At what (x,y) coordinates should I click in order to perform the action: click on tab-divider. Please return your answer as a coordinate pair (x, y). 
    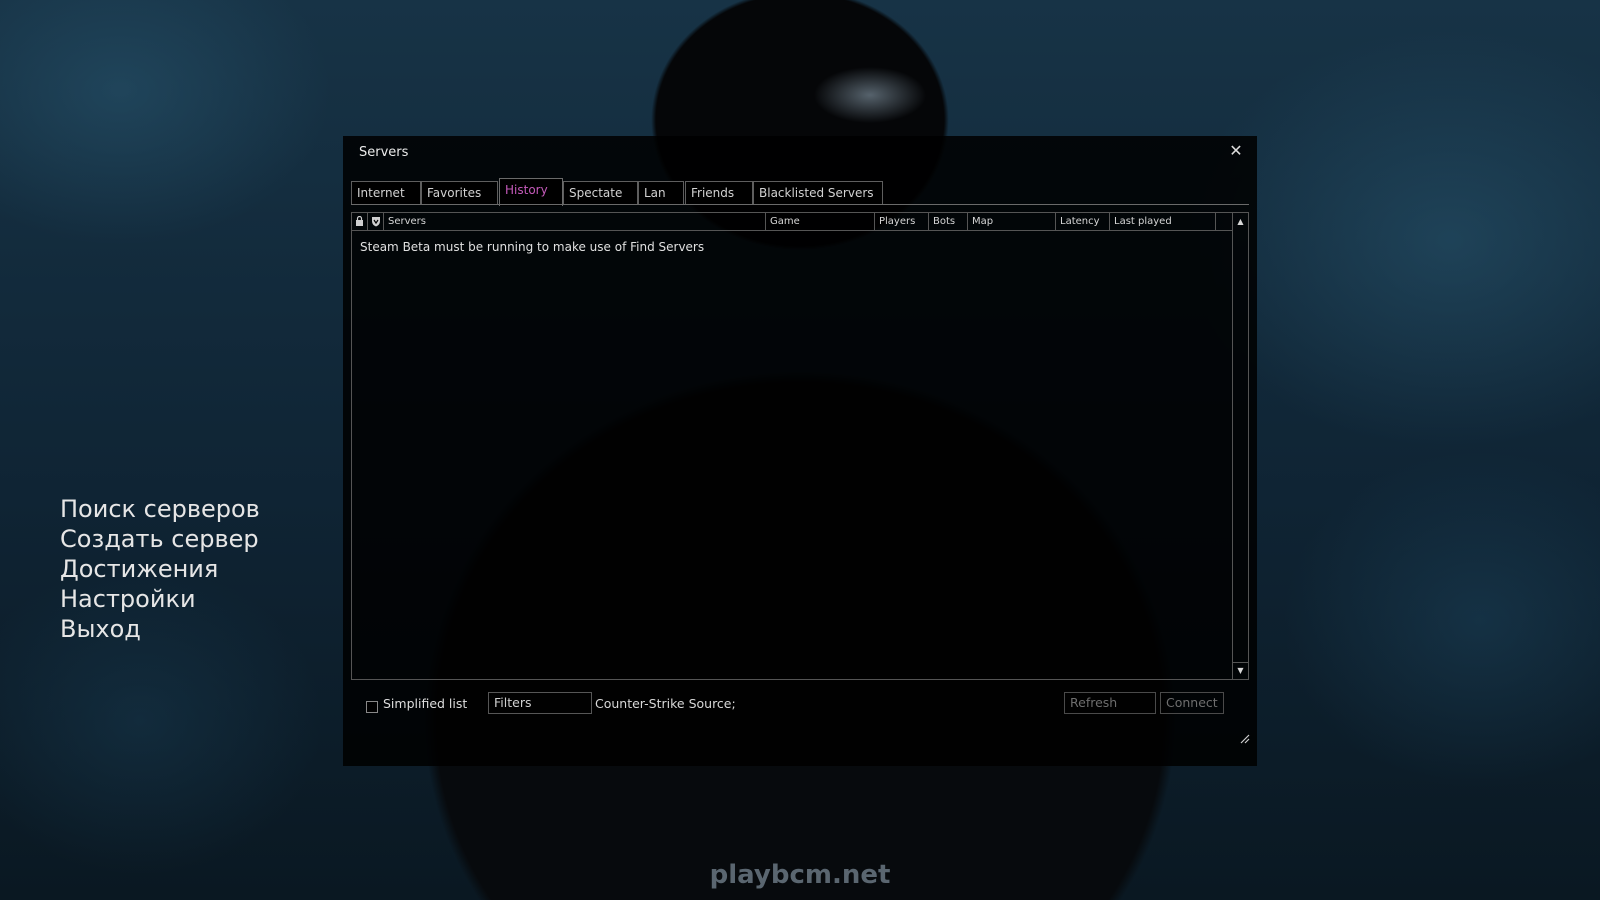
    Looking at the image, I should click on (800, 204).